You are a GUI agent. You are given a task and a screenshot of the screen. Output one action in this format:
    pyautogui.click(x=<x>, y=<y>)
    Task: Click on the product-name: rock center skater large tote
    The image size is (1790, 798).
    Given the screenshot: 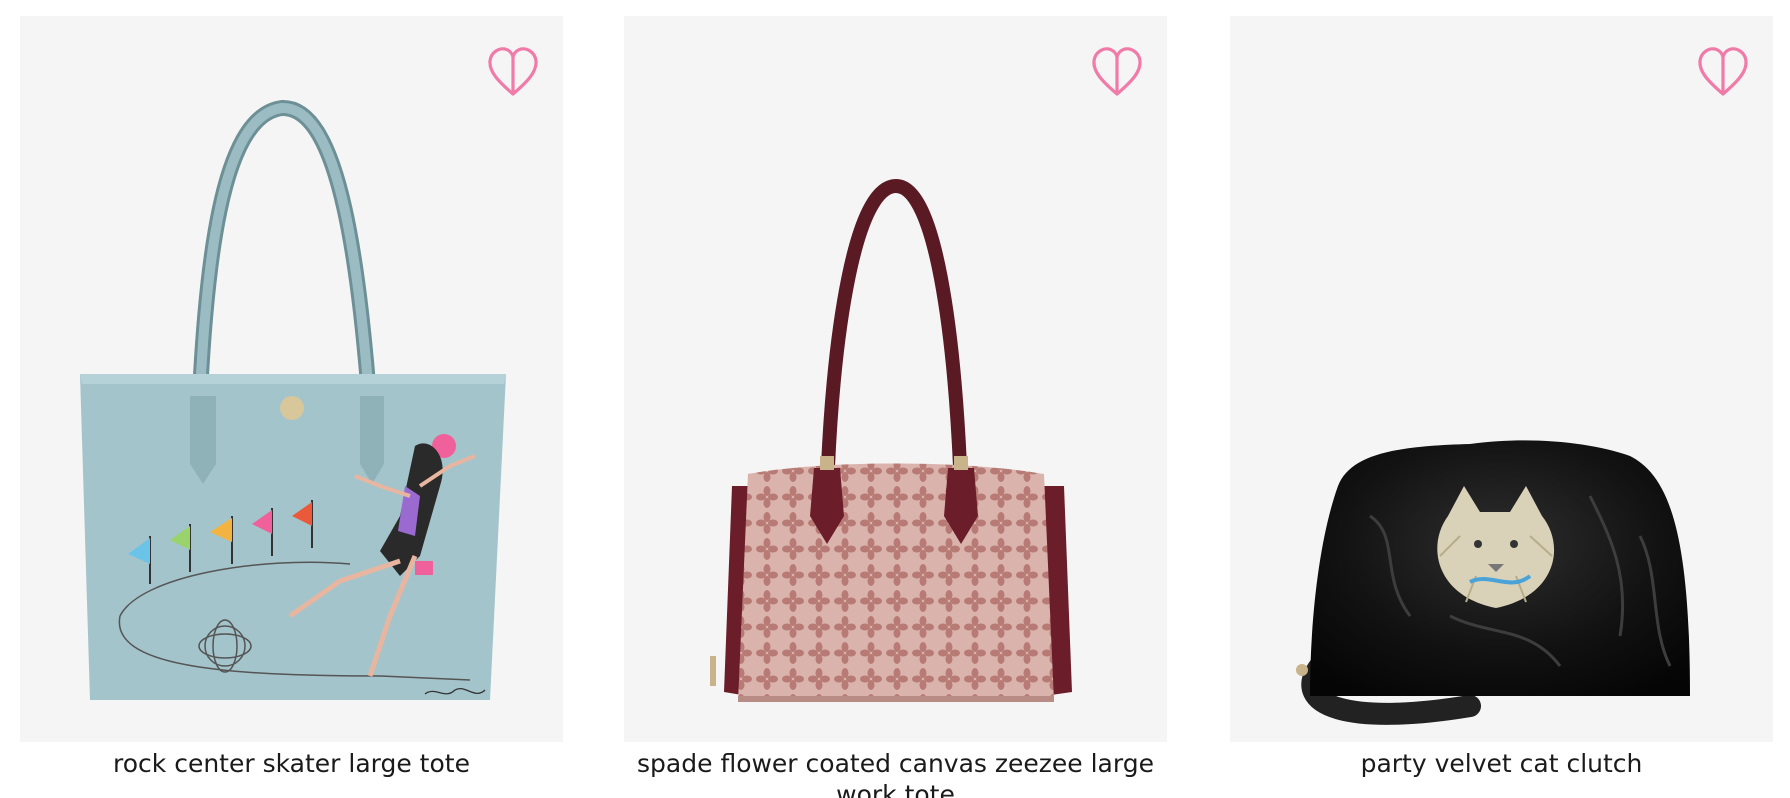 What is the action you would take?
    pyautogui.click(x=291, y=763)
    